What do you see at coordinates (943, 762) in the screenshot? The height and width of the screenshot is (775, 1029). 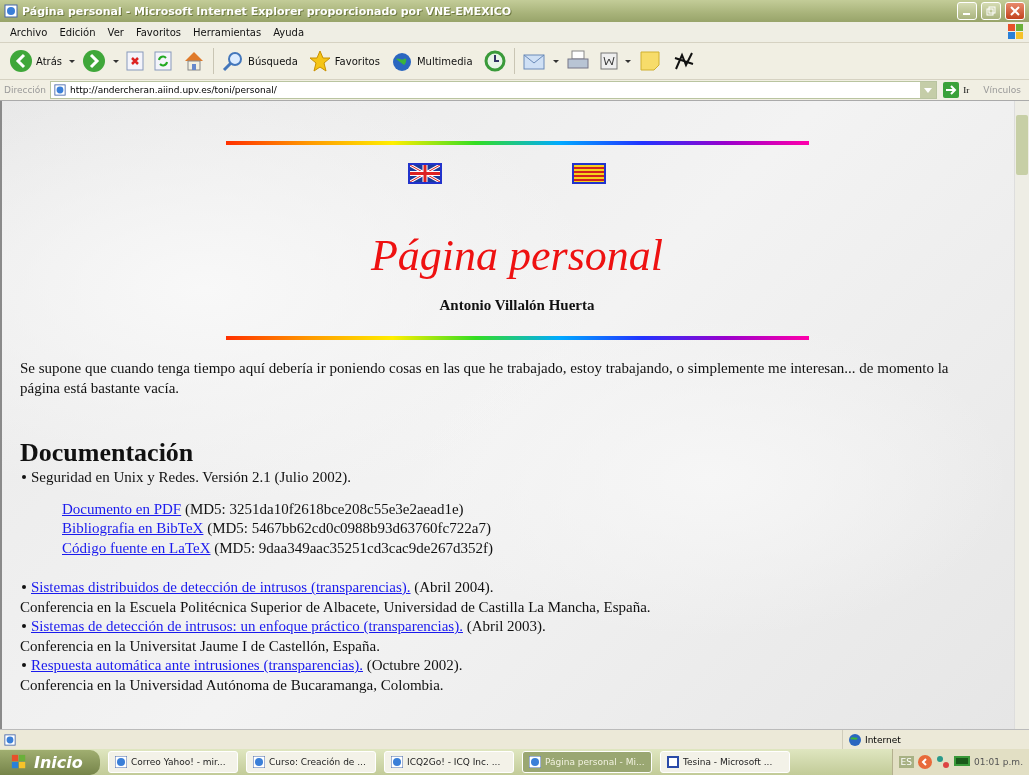 I see `network-icon` at bounding box center [943, 762].